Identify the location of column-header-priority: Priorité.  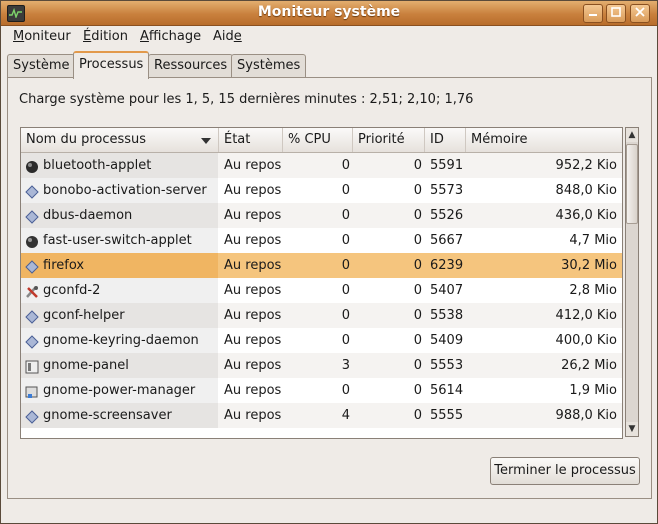
(389, 140).